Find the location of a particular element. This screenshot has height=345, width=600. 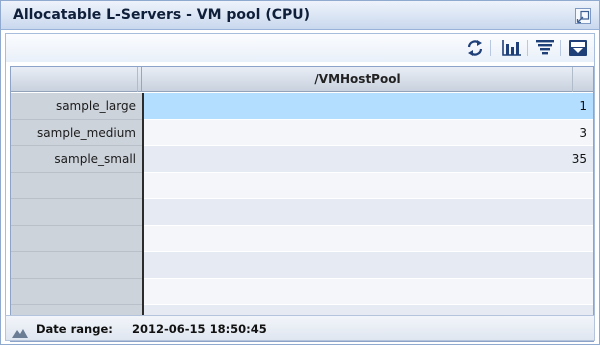

bar-chart-icon is located at coordinates (512, 48).